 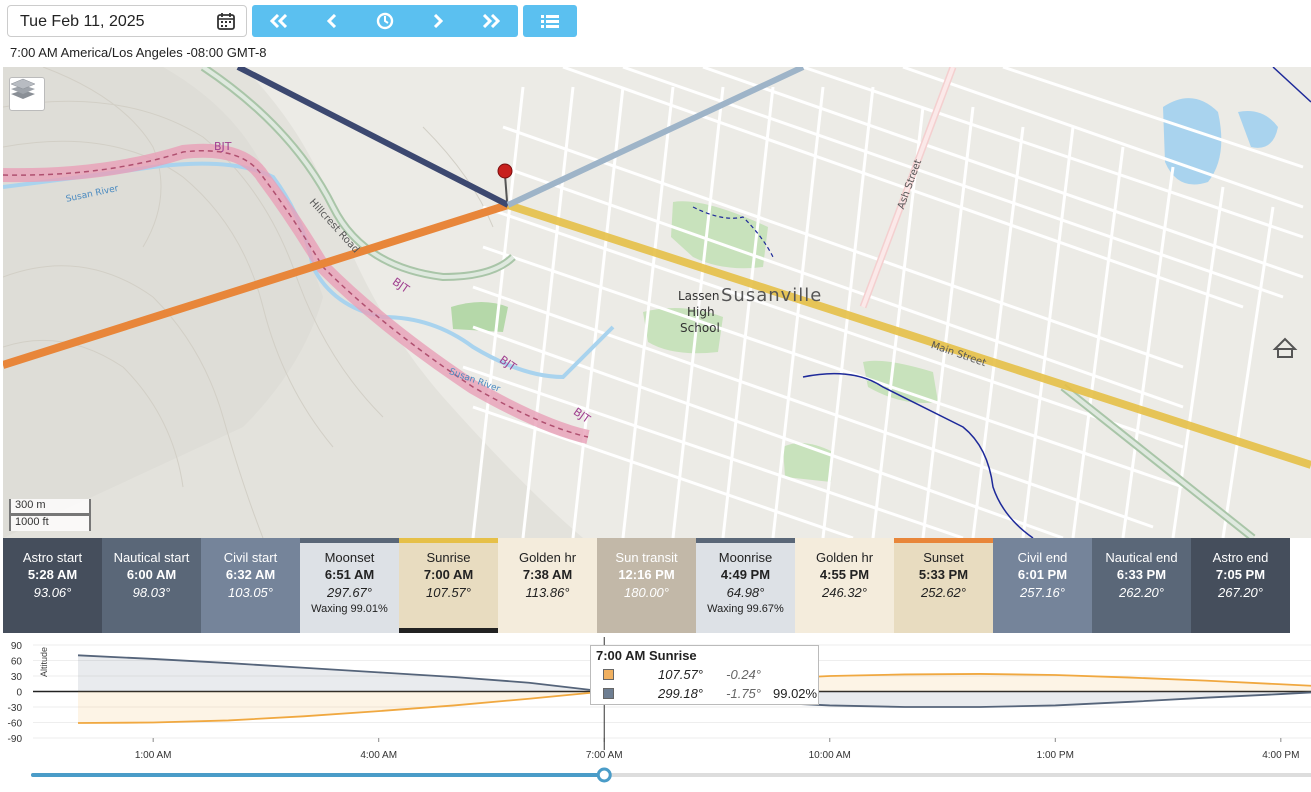 I want to click on event-cell: Astro end 7:05 PM 267.20°, so click(x=1240, y=585).